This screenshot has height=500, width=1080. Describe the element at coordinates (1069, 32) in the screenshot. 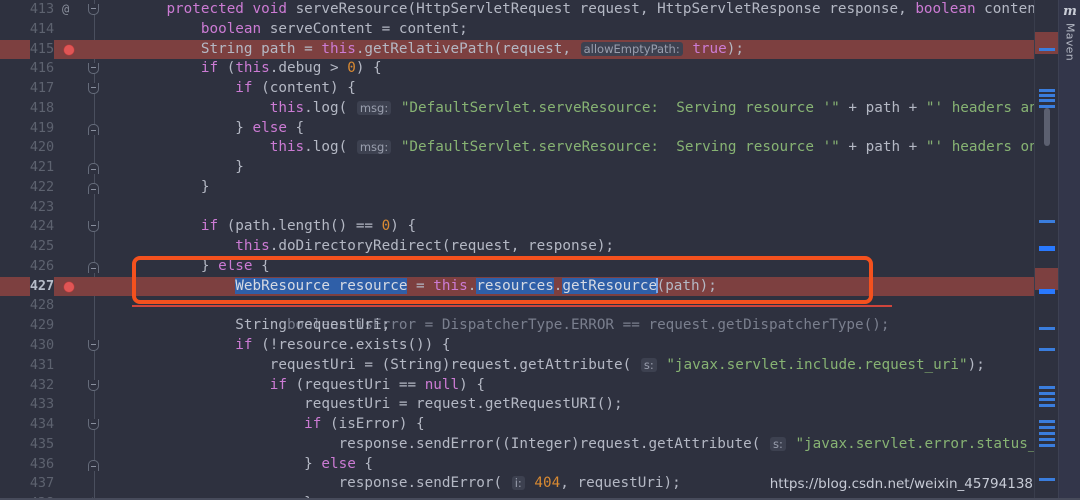

I see `tool-tab-maven: m Maven` at that location.